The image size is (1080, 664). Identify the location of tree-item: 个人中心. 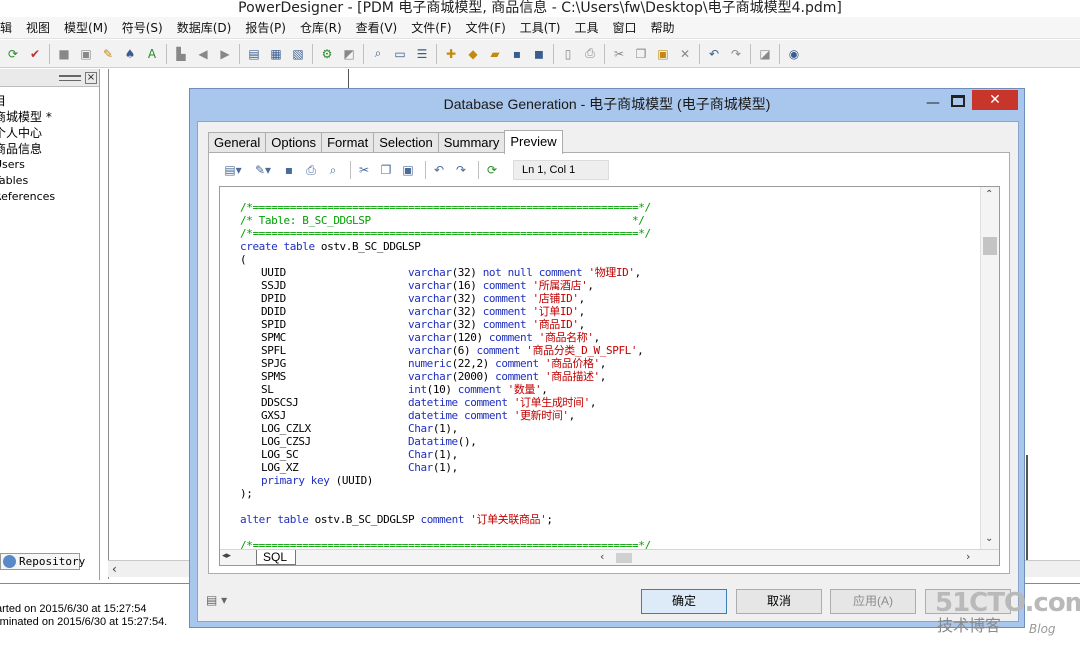
(49, 133).